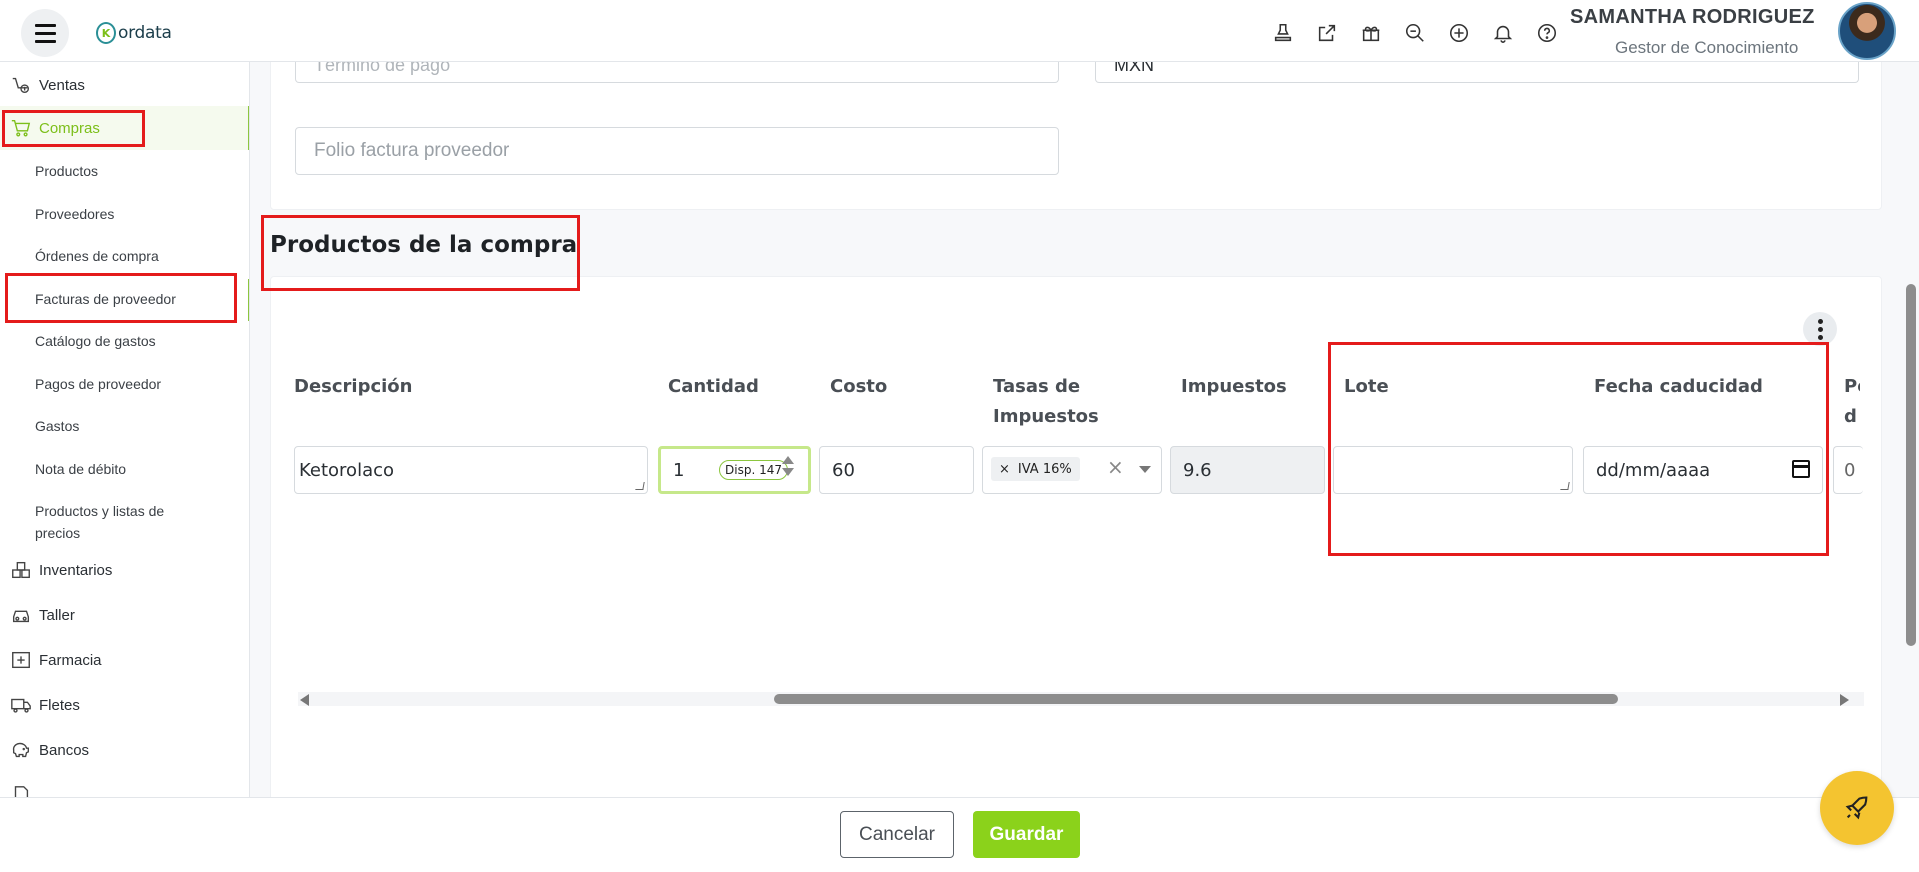 Image resolution: width=1919 pixels, height=872 pixels. I want to click on sidebar-sub-productos: Productos, so click(135, 171).